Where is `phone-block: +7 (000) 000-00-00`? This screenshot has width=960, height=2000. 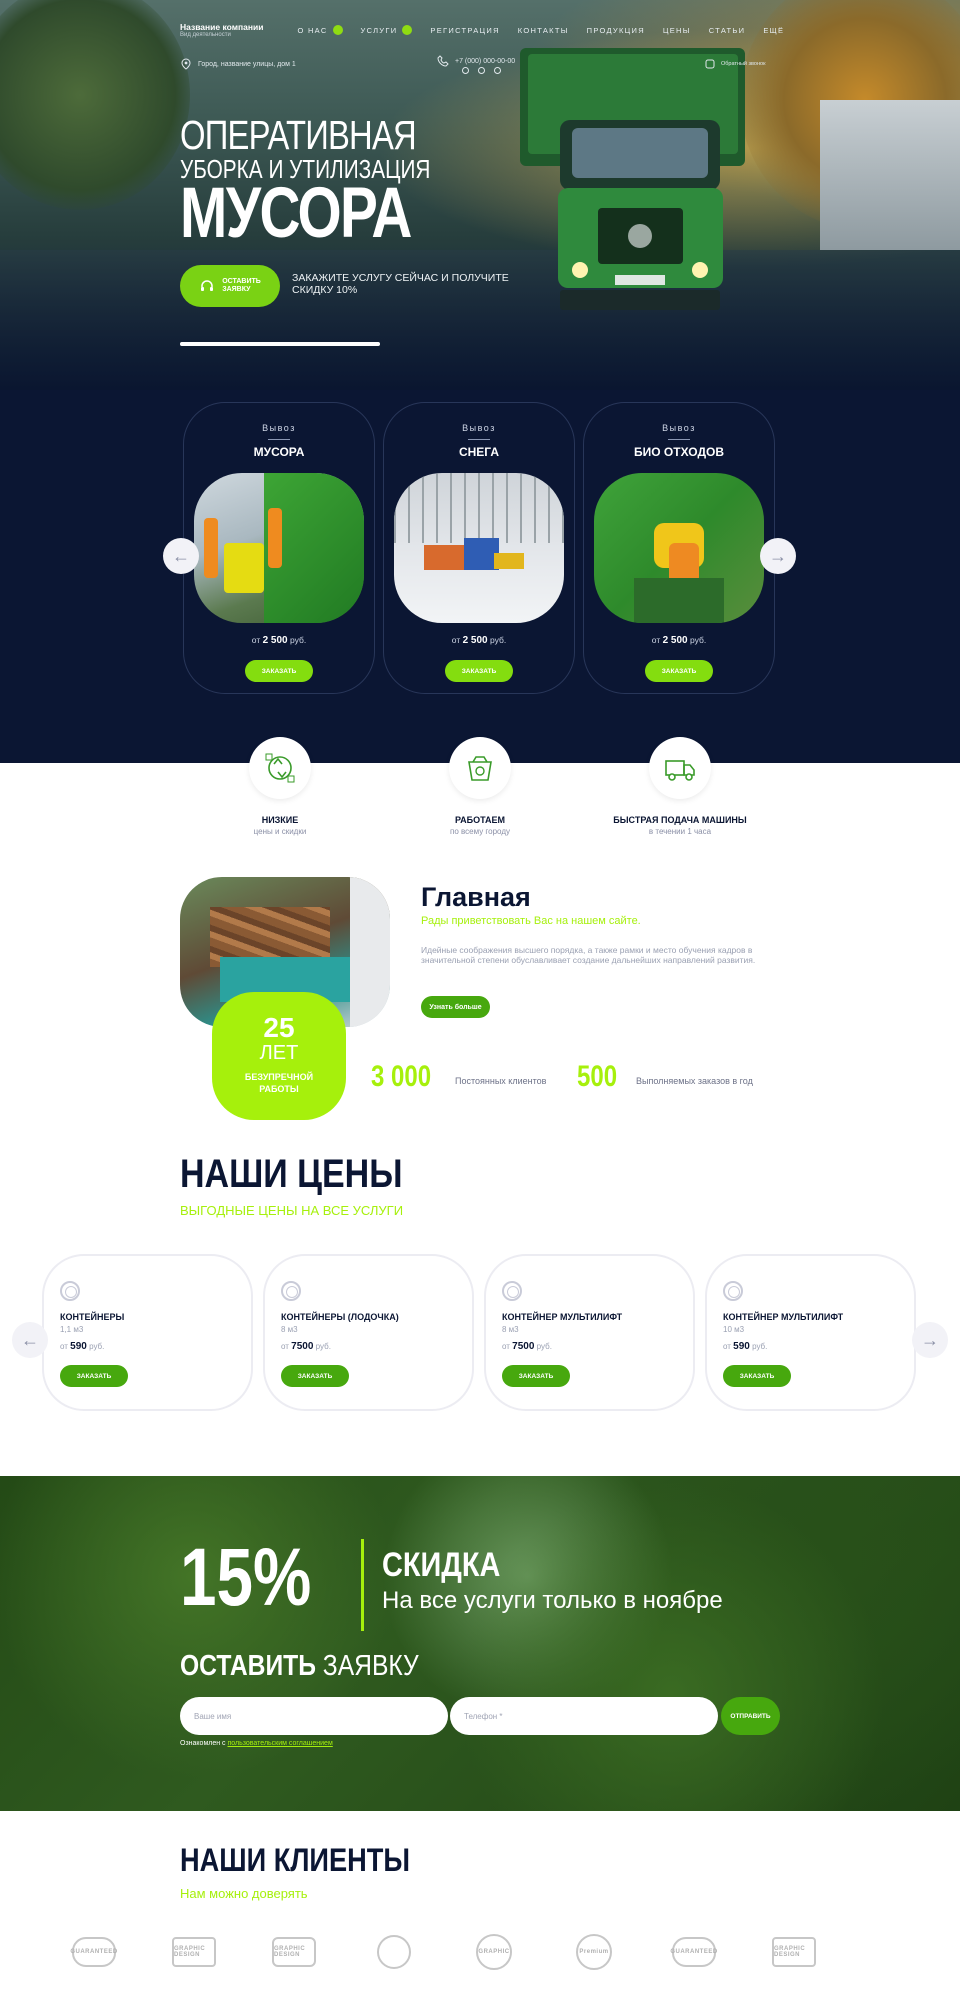 phone-block: +7 (000) 000-00-00 is located at coordinates (476, 61).